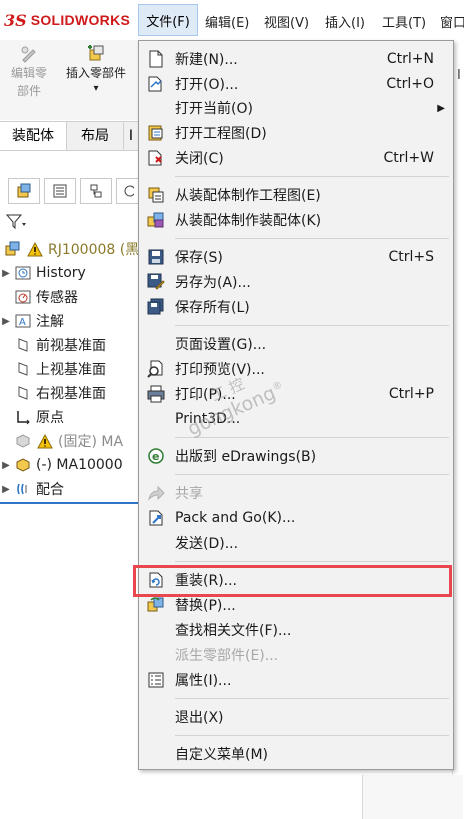  Describe the element at coordinates (199, 718) in the screenshot. I see `menu-item-label: 退出(X)` at that location.